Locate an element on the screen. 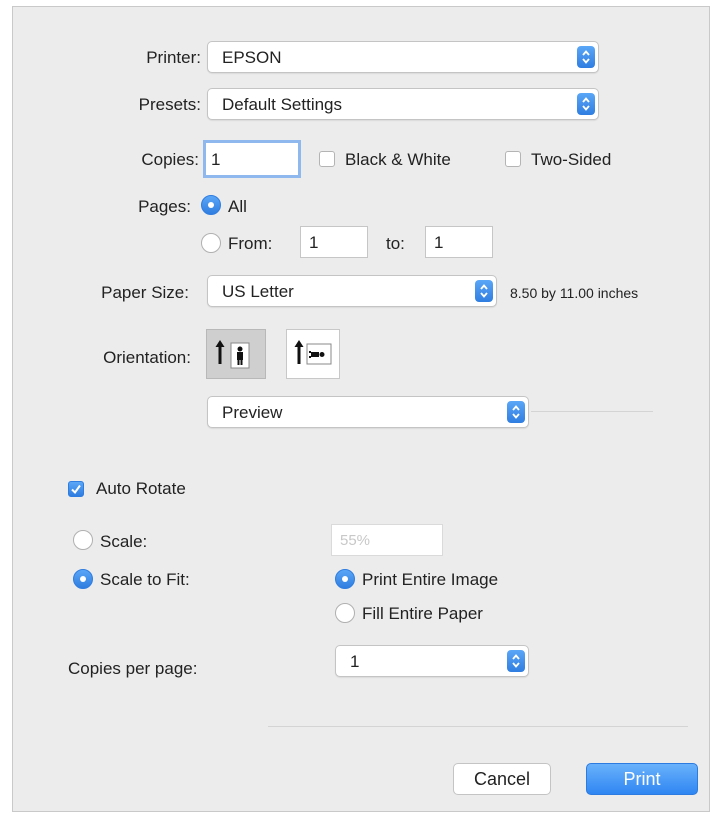  copies-per-page-value: 1 is located at coordinates (355, 661).